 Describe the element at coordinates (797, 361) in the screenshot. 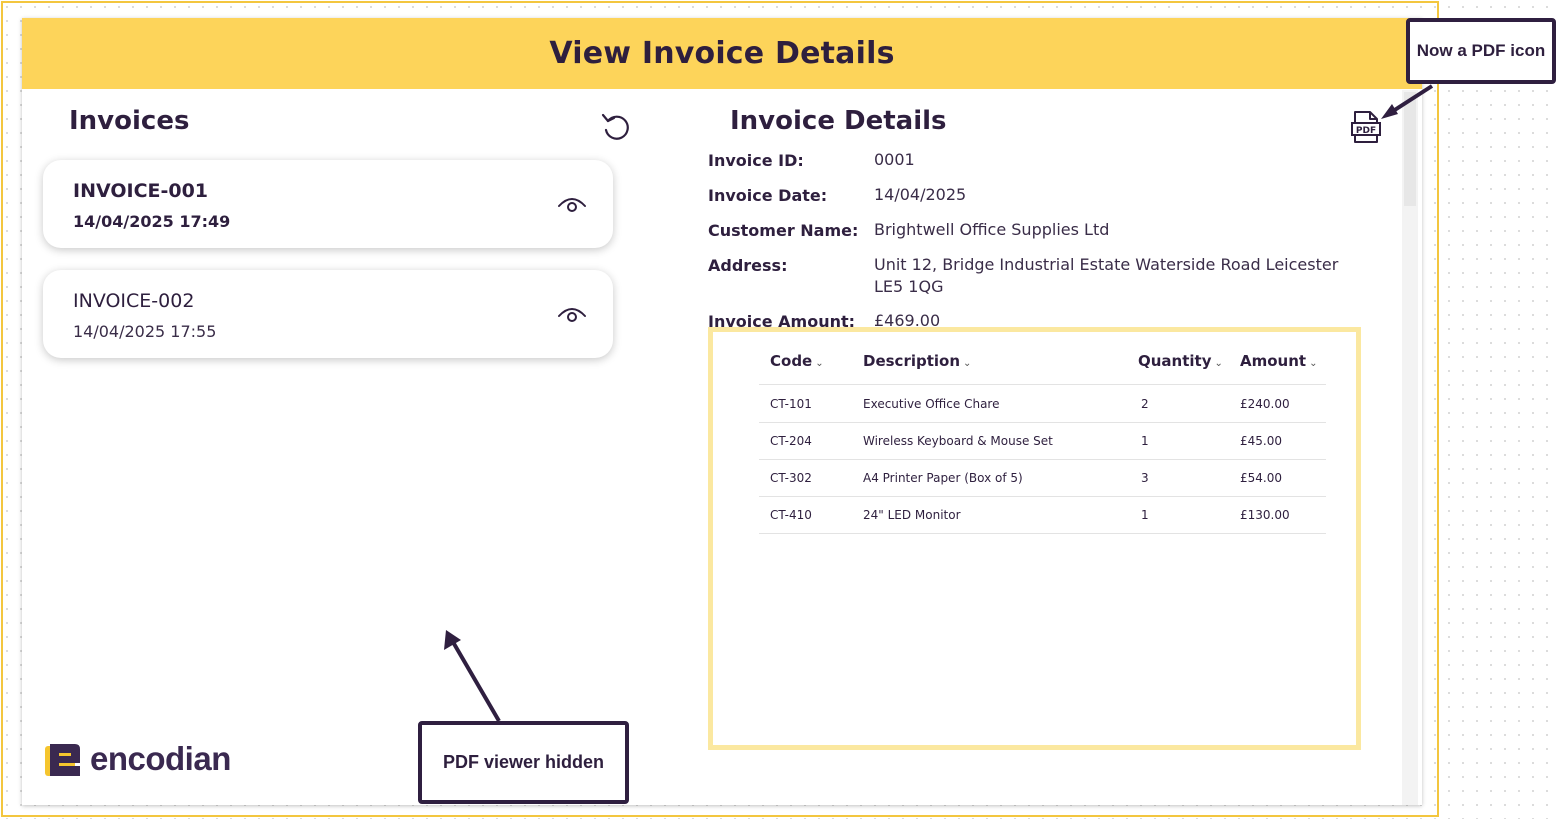

I see `column-header-code: Code ⌄` at that location.